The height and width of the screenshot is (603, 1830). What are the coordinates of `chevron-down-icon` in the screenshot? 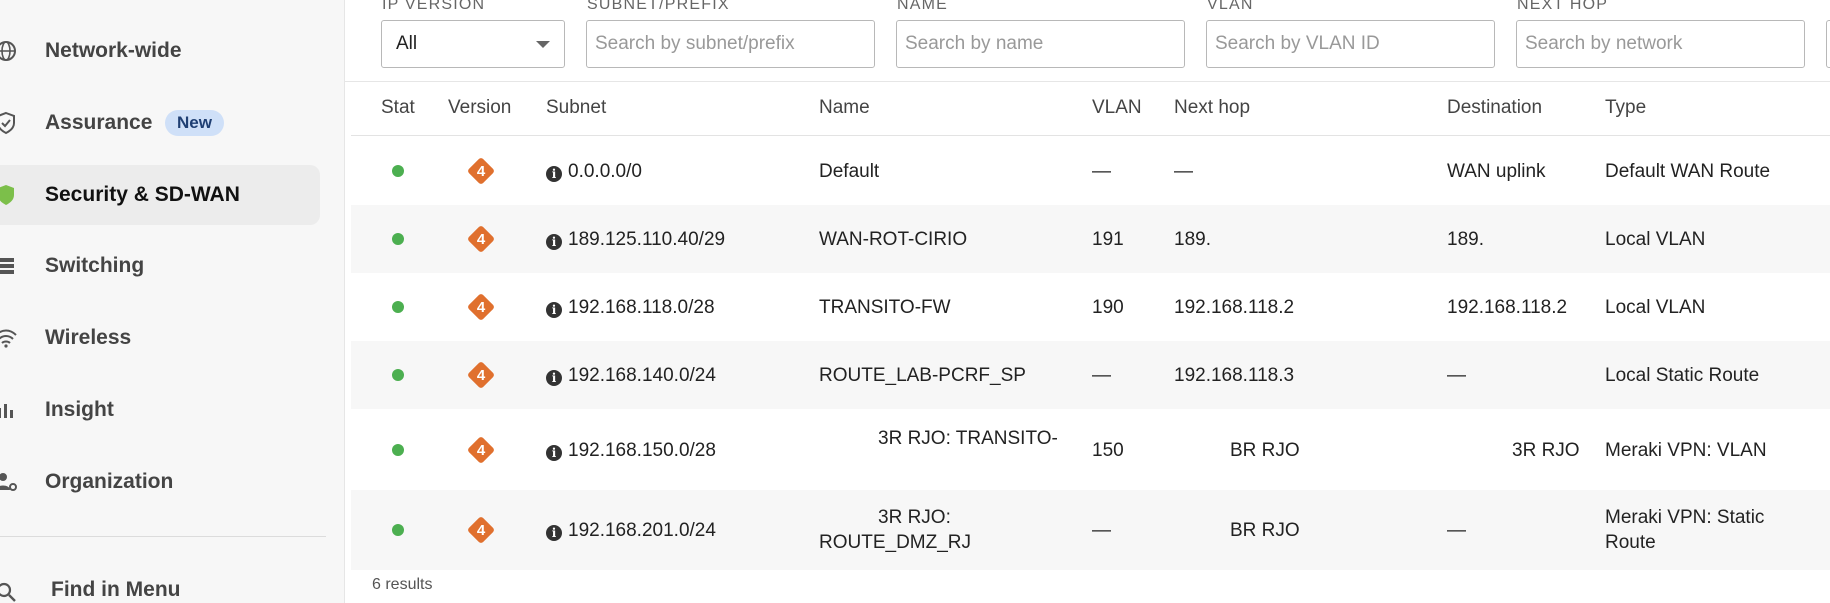 It's located at (543, 44).